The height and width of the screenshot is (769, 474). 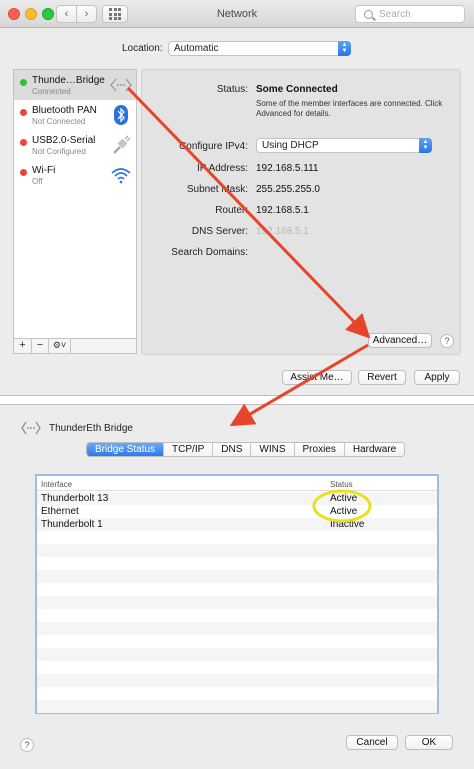 What do you see at coordinates (64, 110) in the screenshot?
I see `service-name: Bluetooth PAN` at bounding box center [64, 110].